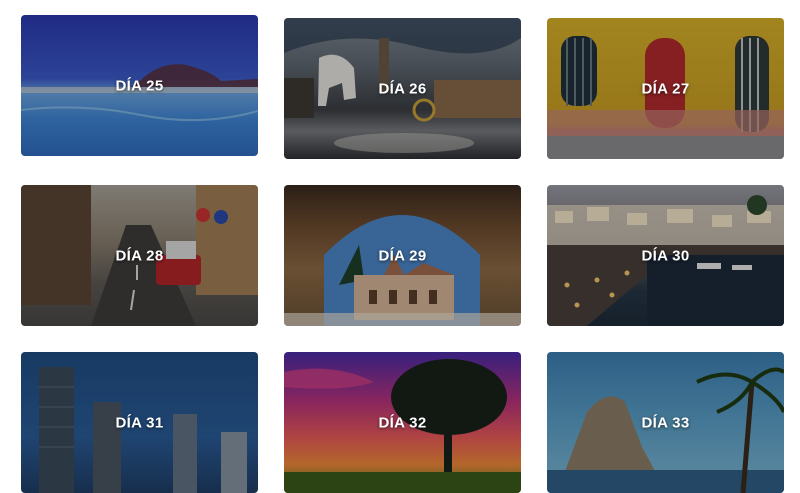 Image resolution: width=800 pixels, height=493 pixels. I want to click on day-card-28: DÍA 28, so click(139, 255).